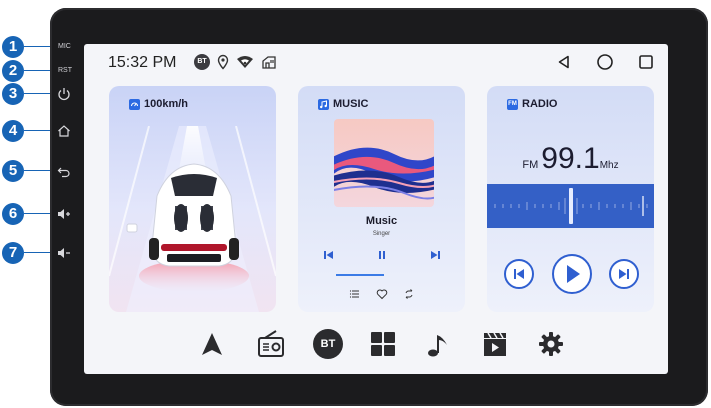  Describe the element at coordinates (13, 214) in the screenshot. I see `callout-badge: 6` at that location.